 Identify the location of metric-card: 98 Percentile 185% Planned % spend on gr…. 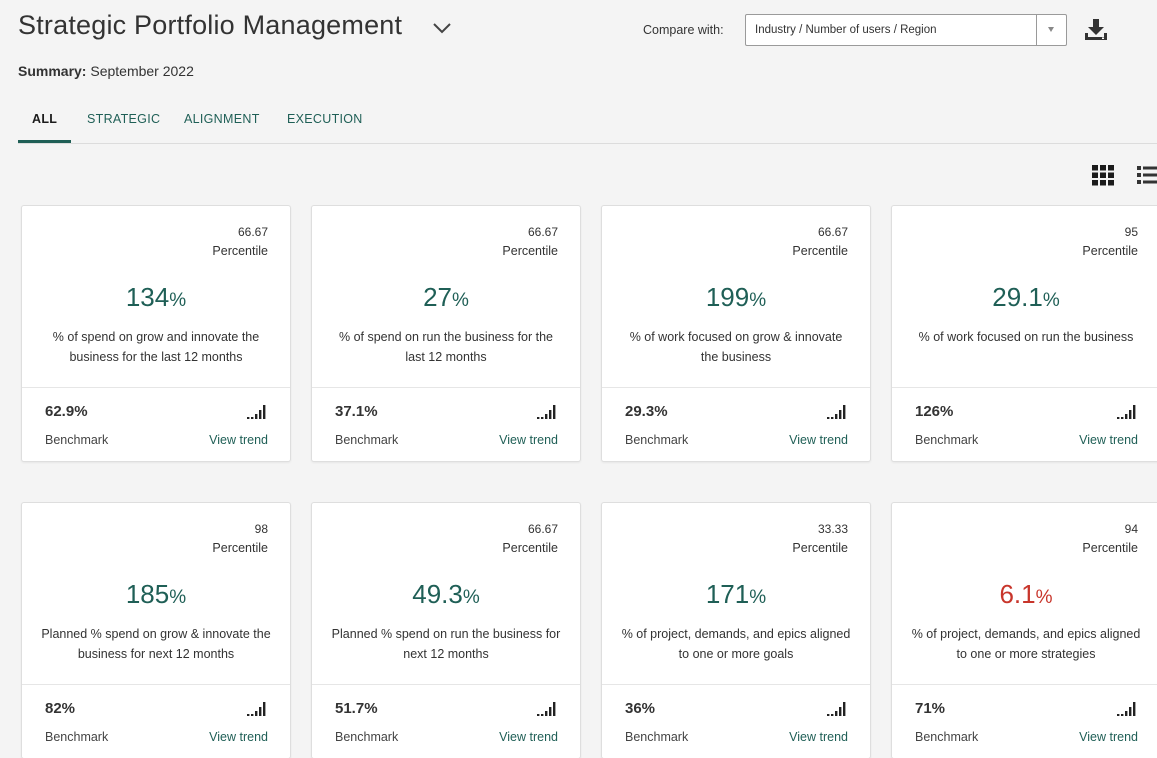
(156, 630).